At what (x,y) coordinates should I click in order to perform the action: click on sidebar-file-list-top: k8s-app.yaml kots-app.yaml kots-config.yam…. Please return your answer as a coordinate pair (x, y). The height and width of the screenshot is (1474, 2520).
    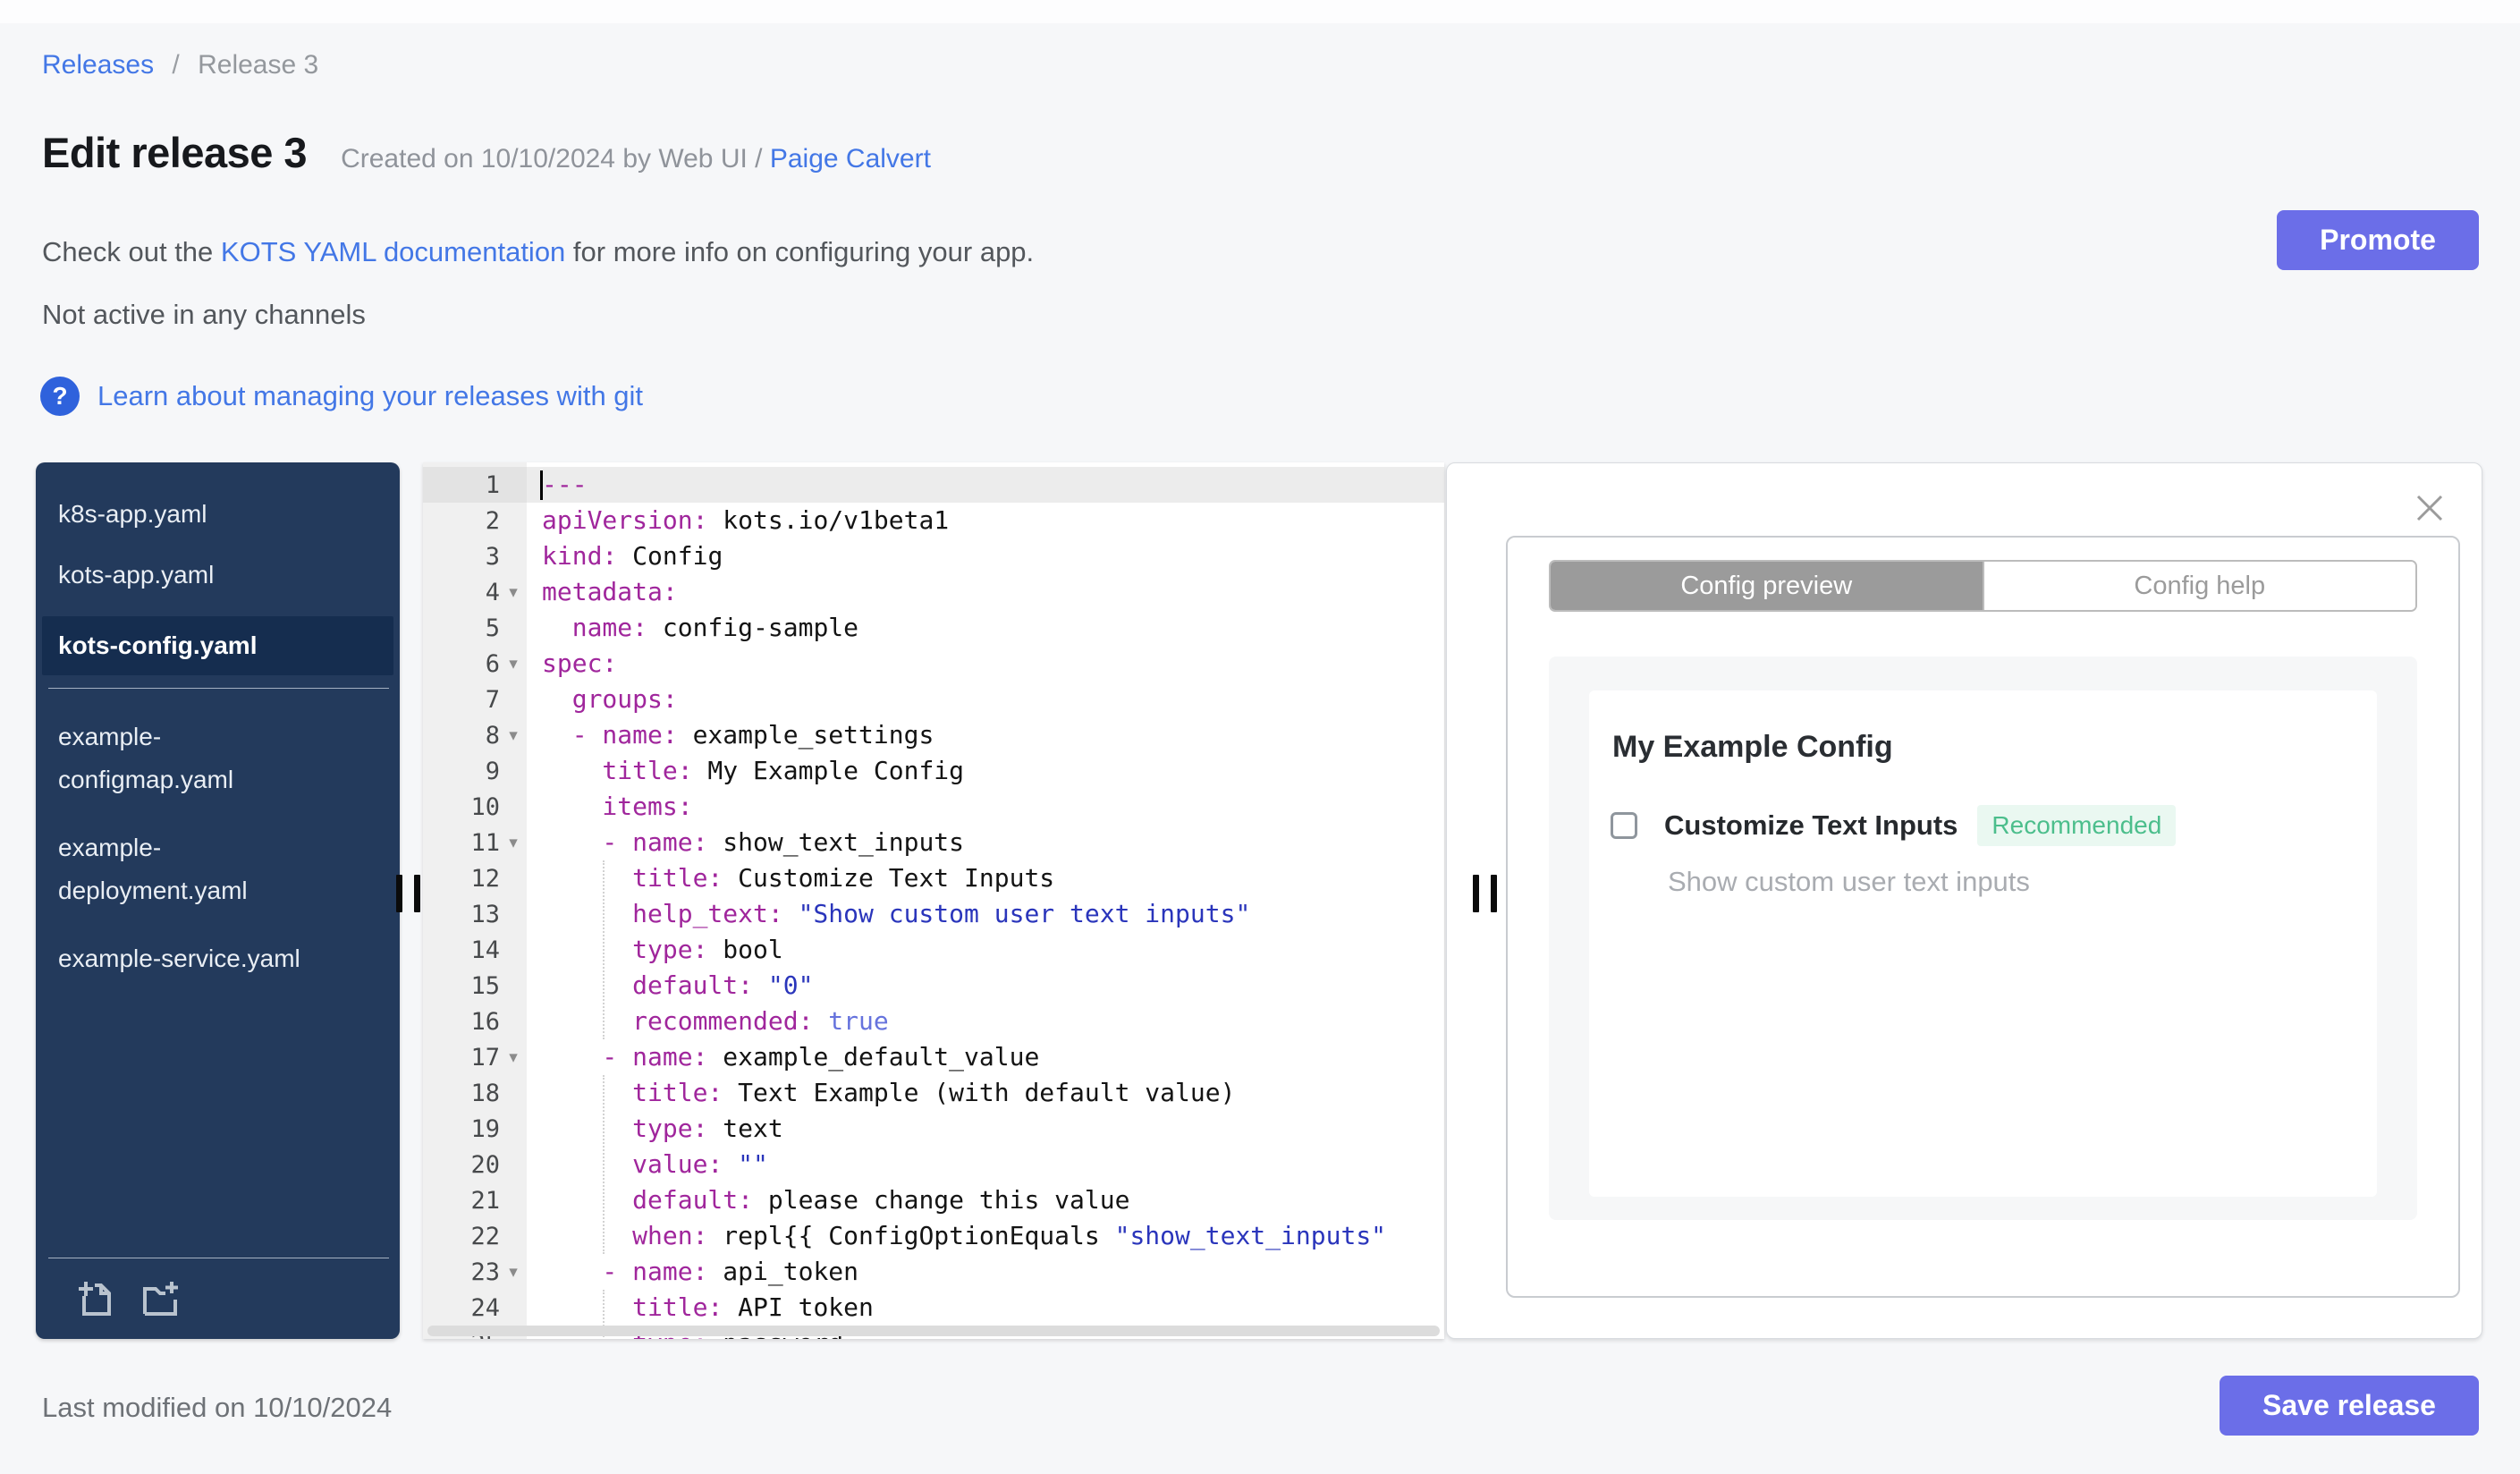
    Looking at the image, I should click on (218, 568).